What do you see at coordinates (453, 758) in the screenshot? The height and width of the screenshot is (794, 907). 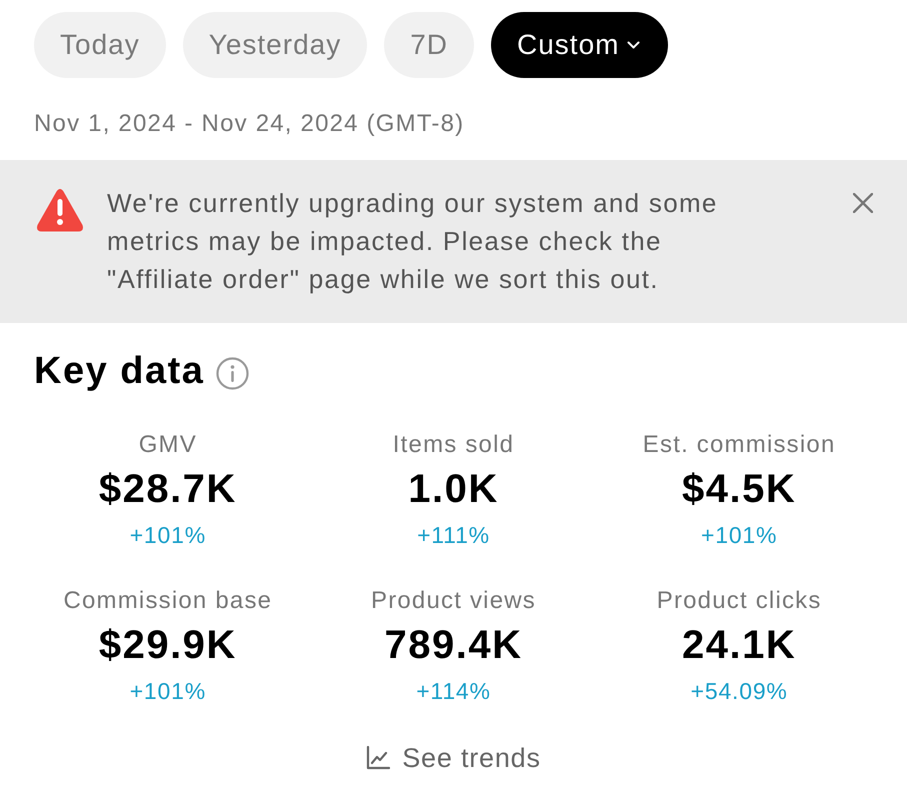 I see `see-trends-link: See trends` at bounding box center [453, 758].